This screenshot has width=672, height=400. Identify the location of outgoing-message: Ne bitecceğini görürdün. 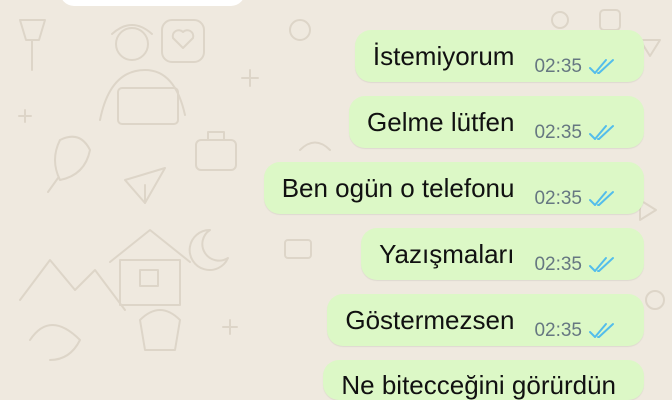
(483, 380).